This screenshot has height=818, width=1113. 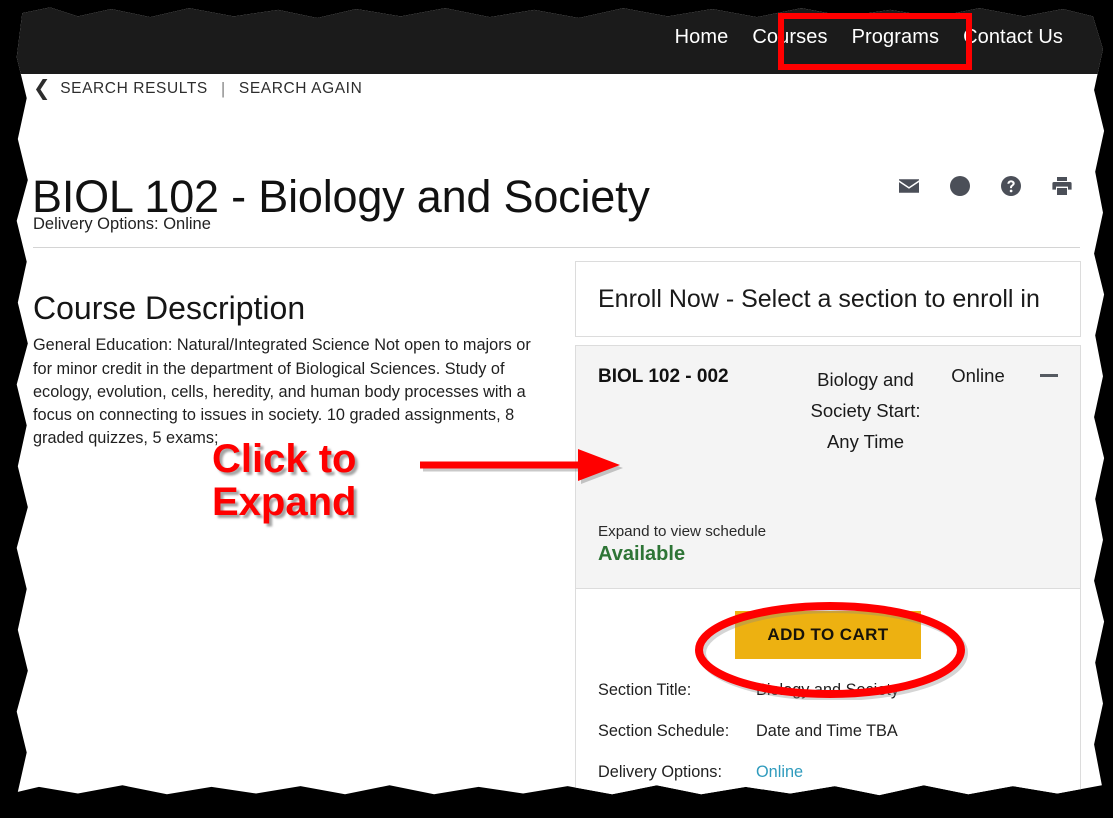 I want to click on top-navigation-bar: Home Courses Programs Contact Us, so click(x=560, y=40).